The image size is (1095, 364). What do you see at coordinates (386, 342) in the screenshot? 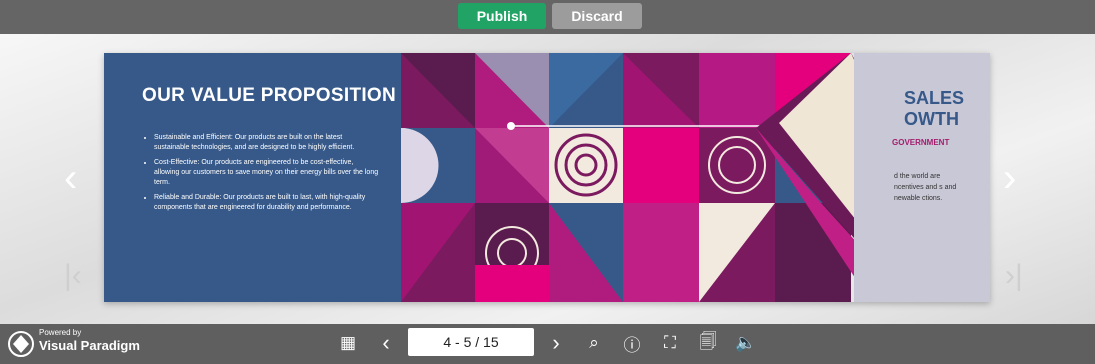
I see `previous-page-icon: ‹` at bounding box center [386, 342].